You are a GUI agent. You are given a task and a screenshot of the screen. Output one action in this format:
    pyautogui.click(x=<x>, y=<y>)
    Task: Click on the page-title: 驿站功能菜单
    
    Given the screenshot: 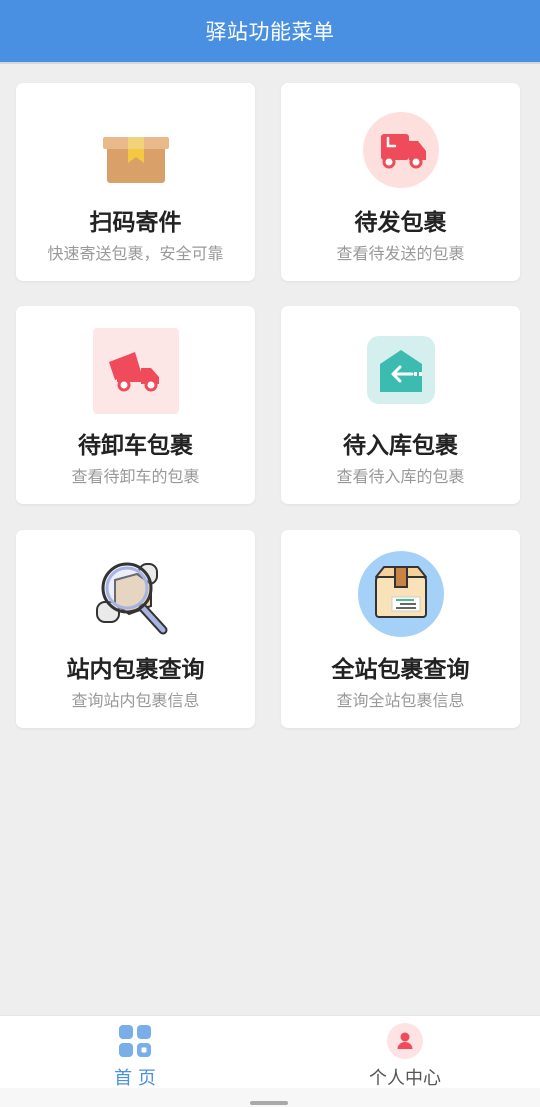 What is the action you would take?
    pyautogui.click(x=270, y=32)
    